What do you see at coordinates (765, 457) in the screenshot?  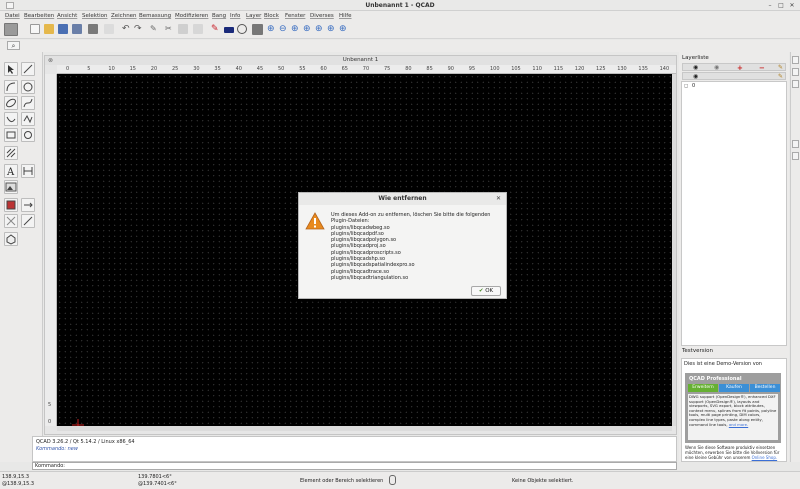 I see `online-shop-link: Online Shop.` at bounding box center [765, 457].